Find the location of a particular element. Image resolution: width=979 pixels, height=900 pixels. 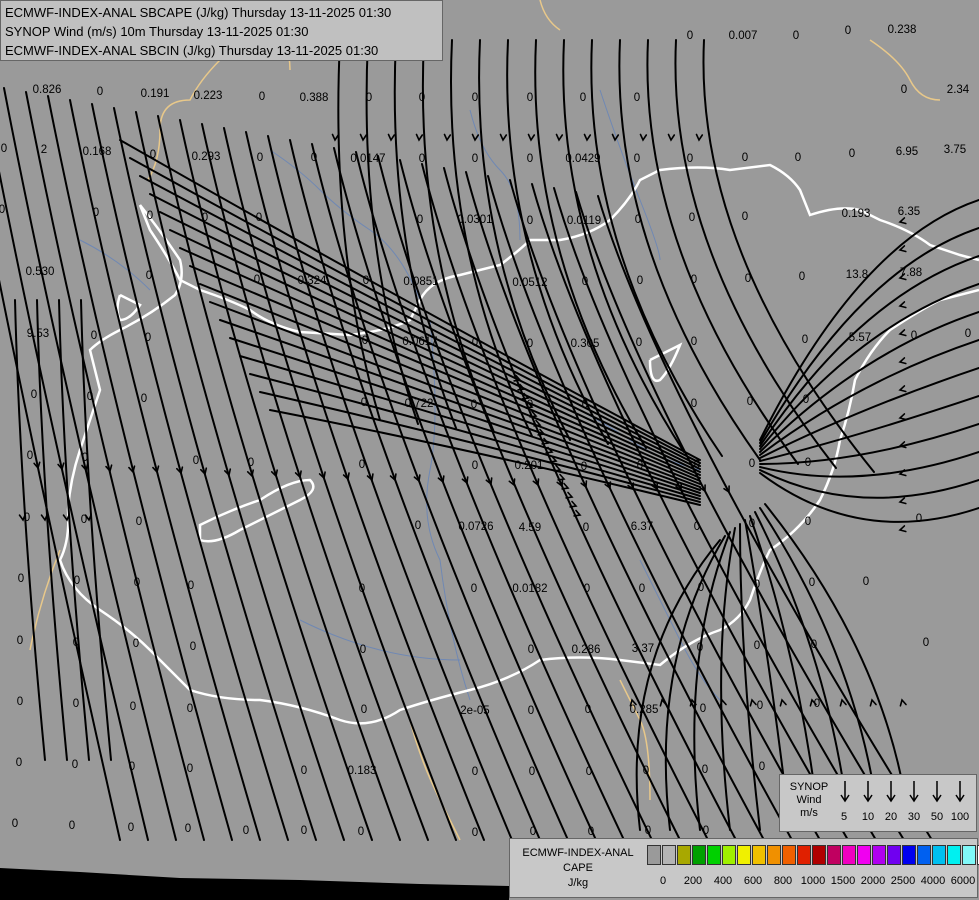

cape-value-label: 0.530 is located at coordinates (40, 272).